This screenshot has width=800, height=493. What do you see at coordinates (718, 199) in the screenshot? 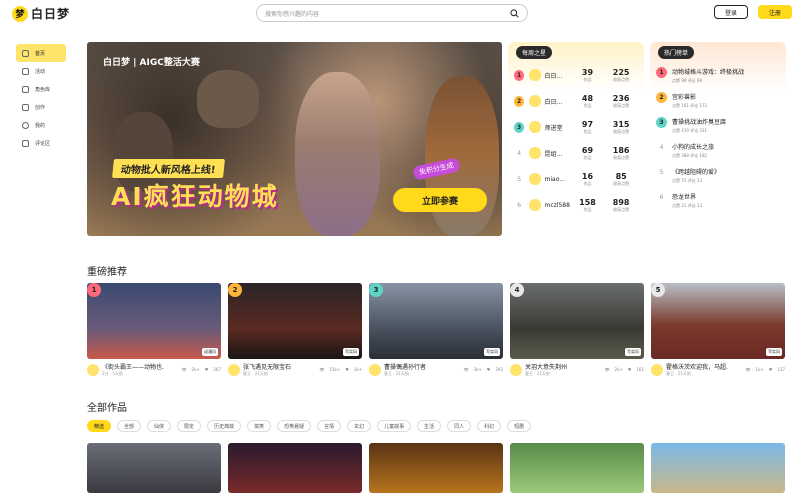
I see `hot-row: 6 恐龙世界 点赞 21 评论 13` at bounding box center [718, 199].